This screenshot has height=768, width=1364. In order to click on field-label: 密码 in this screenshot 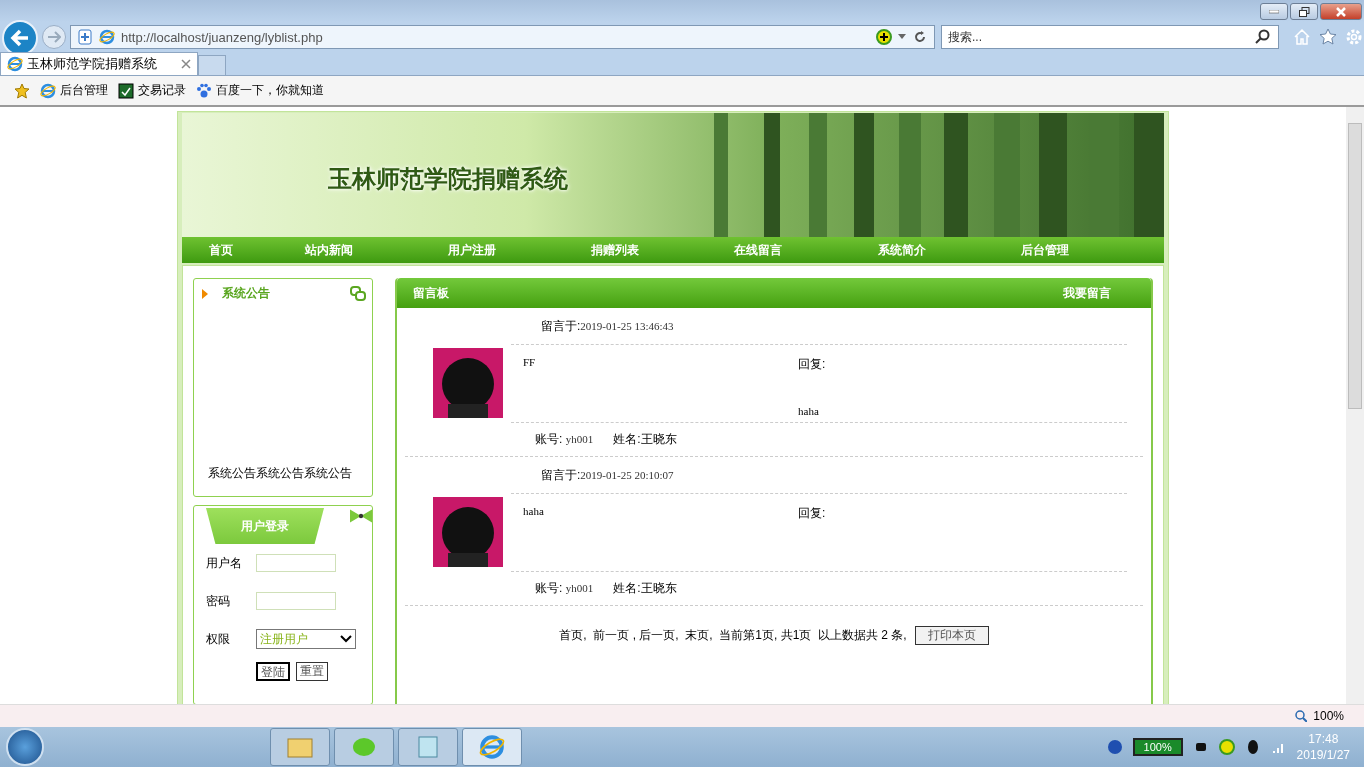, I will do `click(218, 601)`.